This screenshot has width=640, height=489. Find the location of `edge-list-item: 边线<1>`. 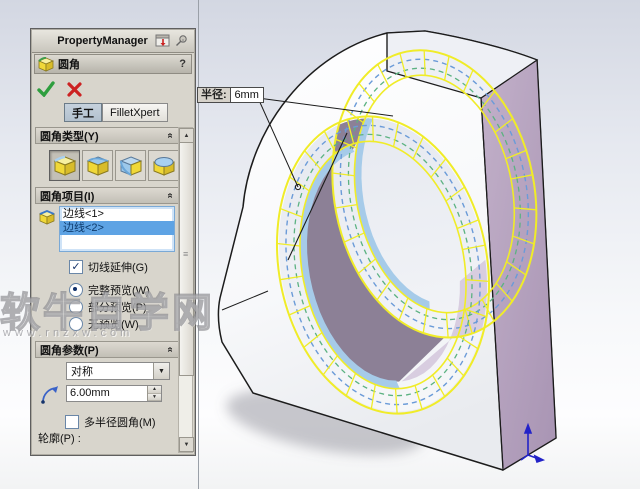

edge-list-item: 边线<1> is located at coordinates (117, 214).